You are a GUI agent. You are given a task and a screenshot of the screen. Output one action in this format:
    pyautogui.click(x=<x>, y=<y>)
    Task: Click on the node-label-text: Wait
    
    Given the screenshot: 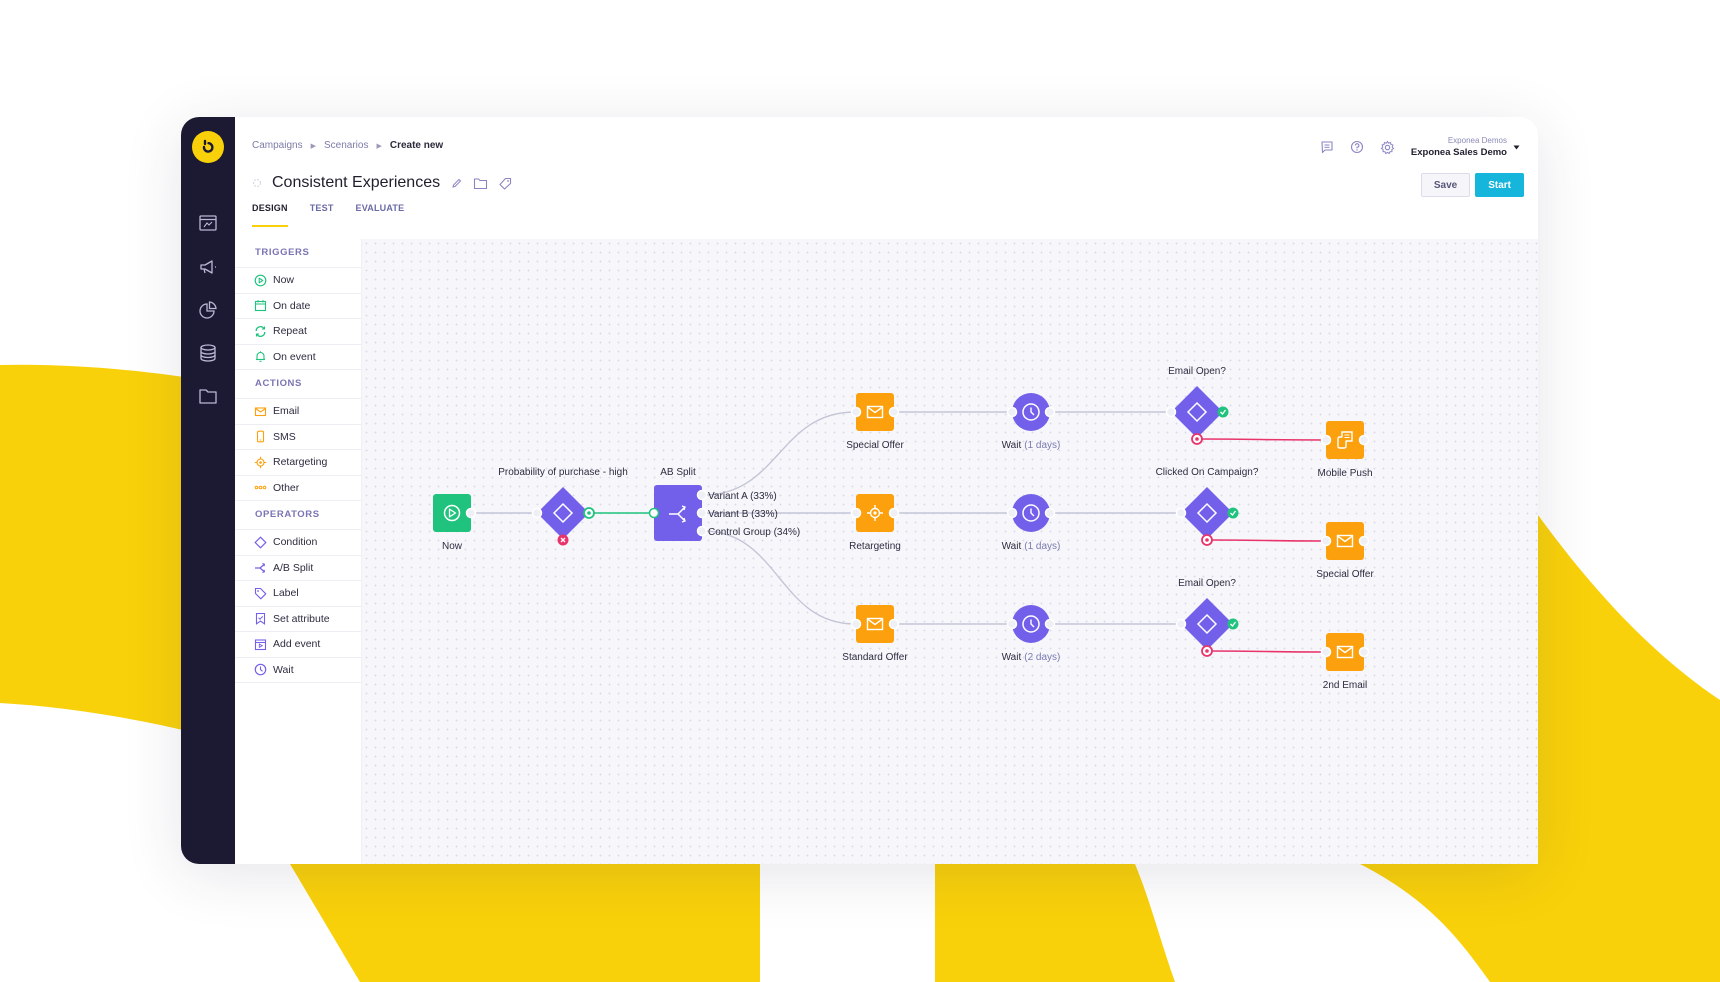 What is the action you would take?
    pyautogui.click(x=1012, y=546)
    